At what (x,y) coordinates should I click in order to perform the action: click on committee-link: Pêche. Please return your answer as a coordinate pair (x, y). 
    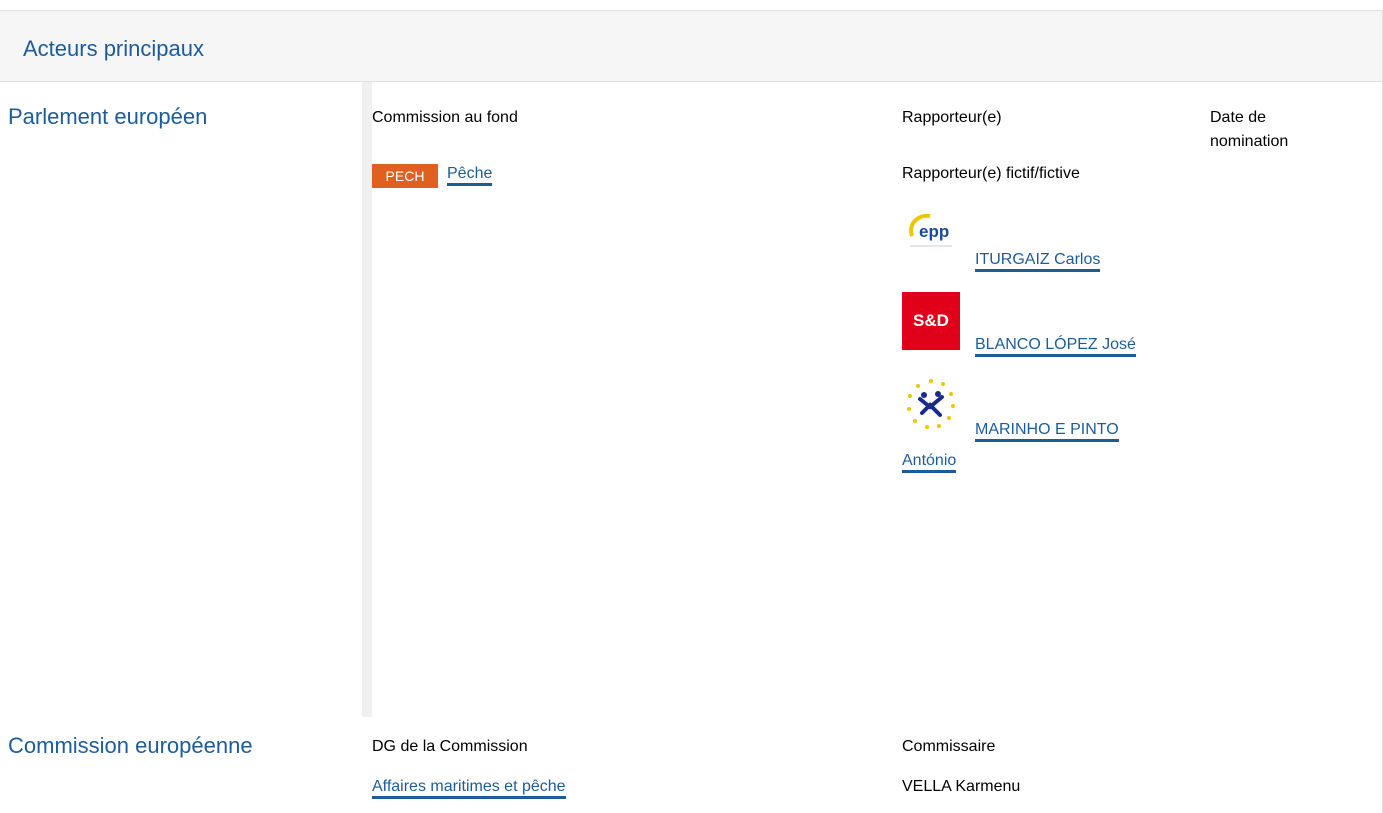
    Looking at the image, I should click on (470, 174).